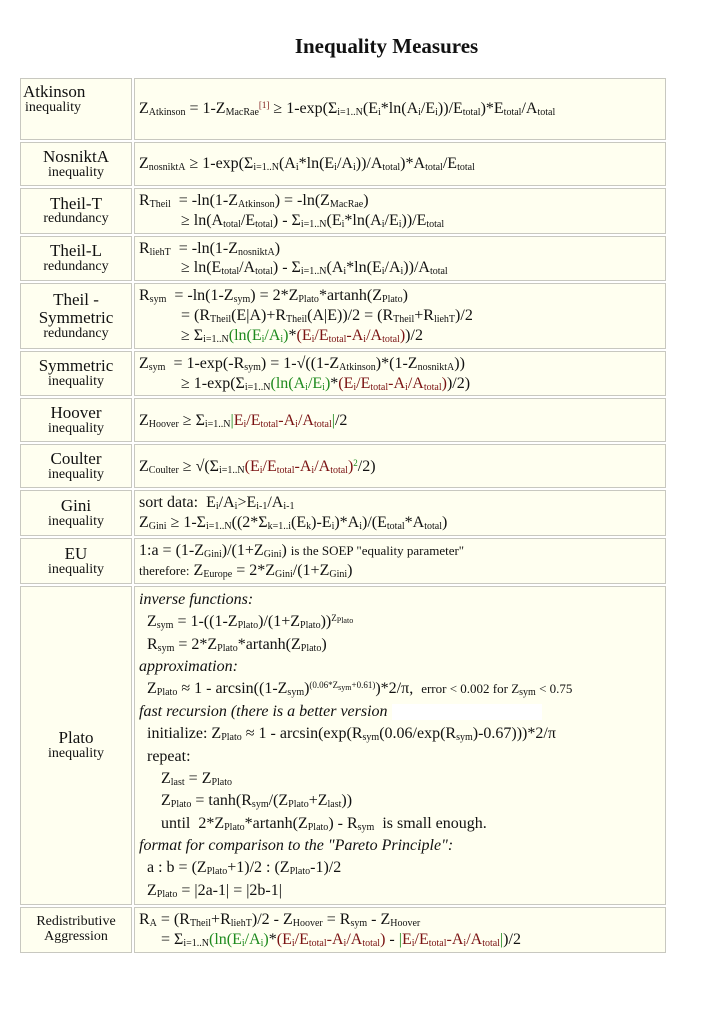 This screenshot has height=1012, width=721. I want to click on row-label: Gini inequality, so click(76, 513).